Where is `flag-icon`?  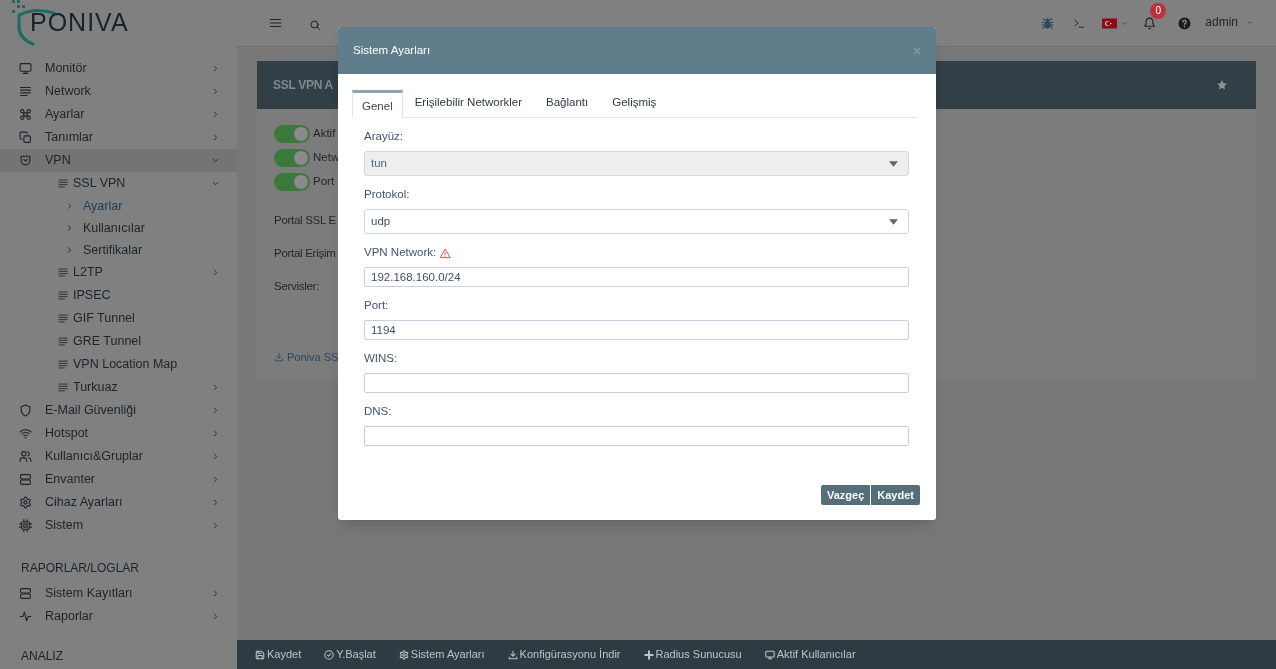 flag-icon is located at coordinates (1110, 23).